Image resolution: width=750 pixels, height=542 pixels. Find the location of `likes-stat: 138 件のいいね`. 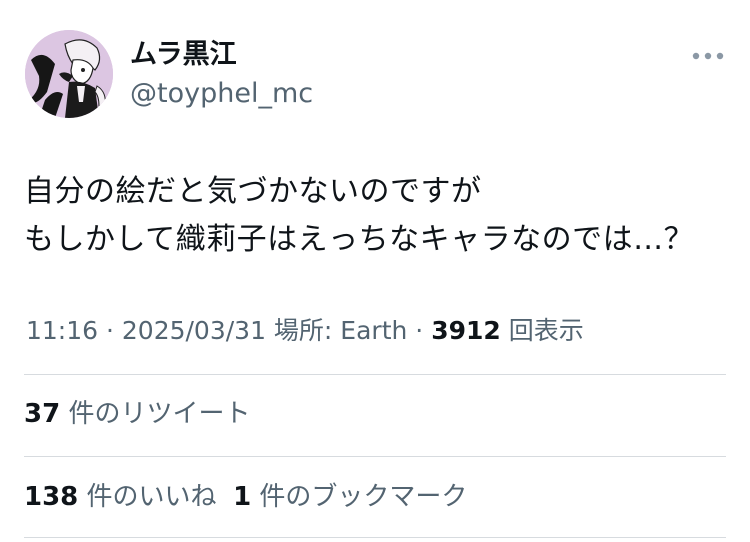

likes-stat: 138 件のいいね is located at coordinates (120, 497).